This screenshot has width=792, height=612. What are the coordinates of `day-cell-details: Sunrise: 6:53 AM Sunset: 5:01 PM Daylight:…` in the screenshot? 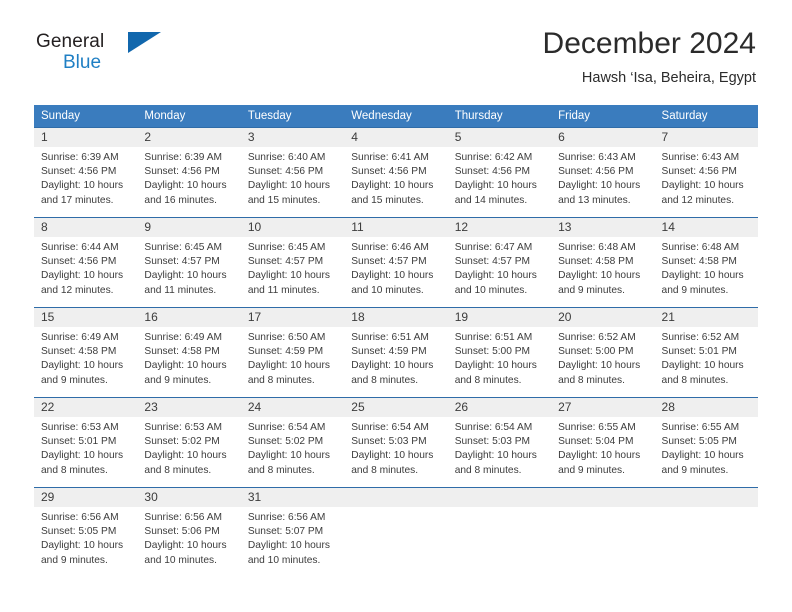 It's located at (85, 447).